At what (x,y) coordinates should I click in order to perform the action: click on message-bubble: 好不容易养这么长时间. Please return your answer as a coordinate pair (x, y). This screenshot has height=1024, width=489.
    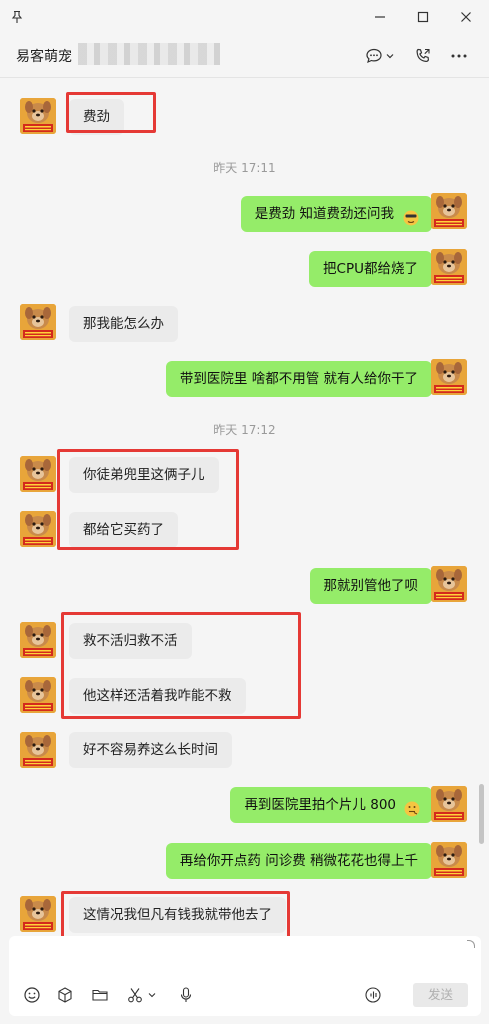
    Looking at the image, I should click on (150, 750).